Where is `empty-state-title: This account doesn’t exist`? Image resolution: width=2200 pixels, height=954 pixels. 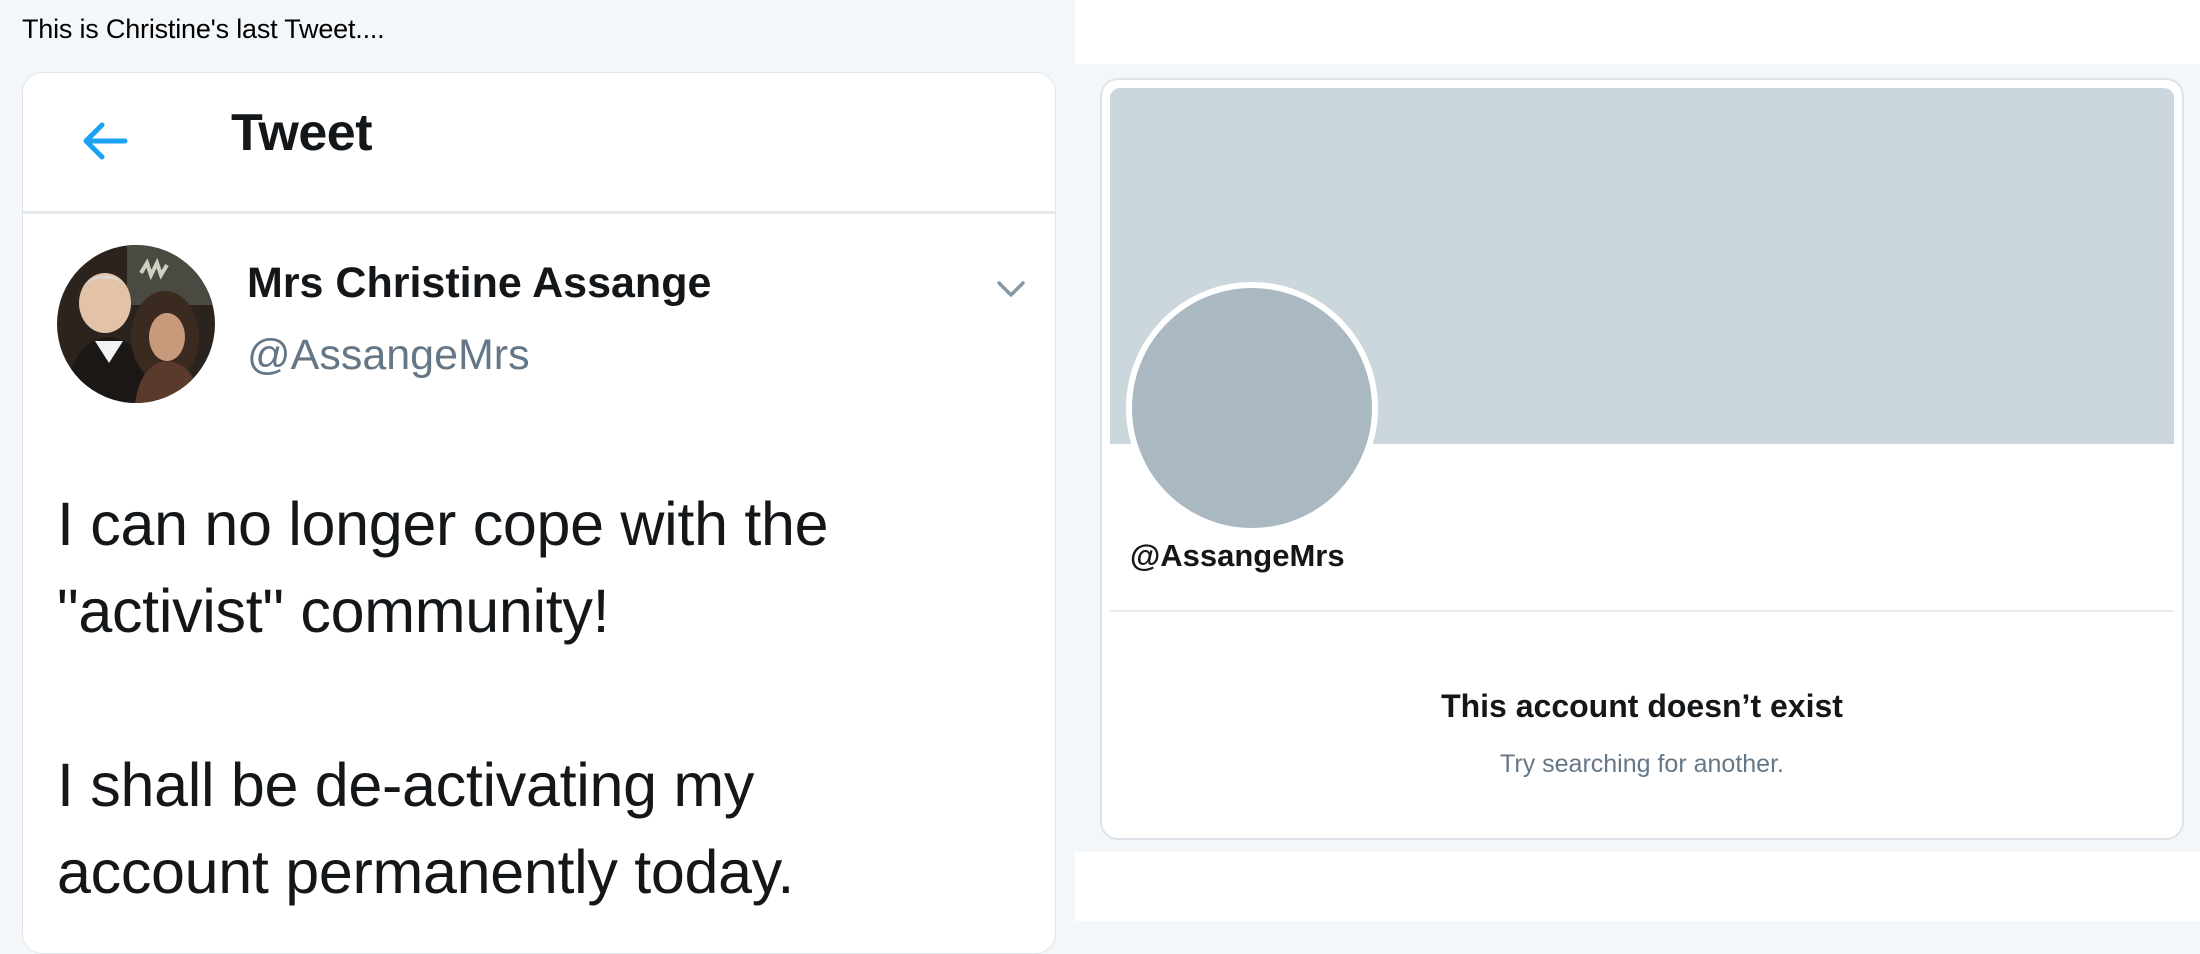 empty-state-title: This account doesn’t exist is located at coordinates (1642, 706).